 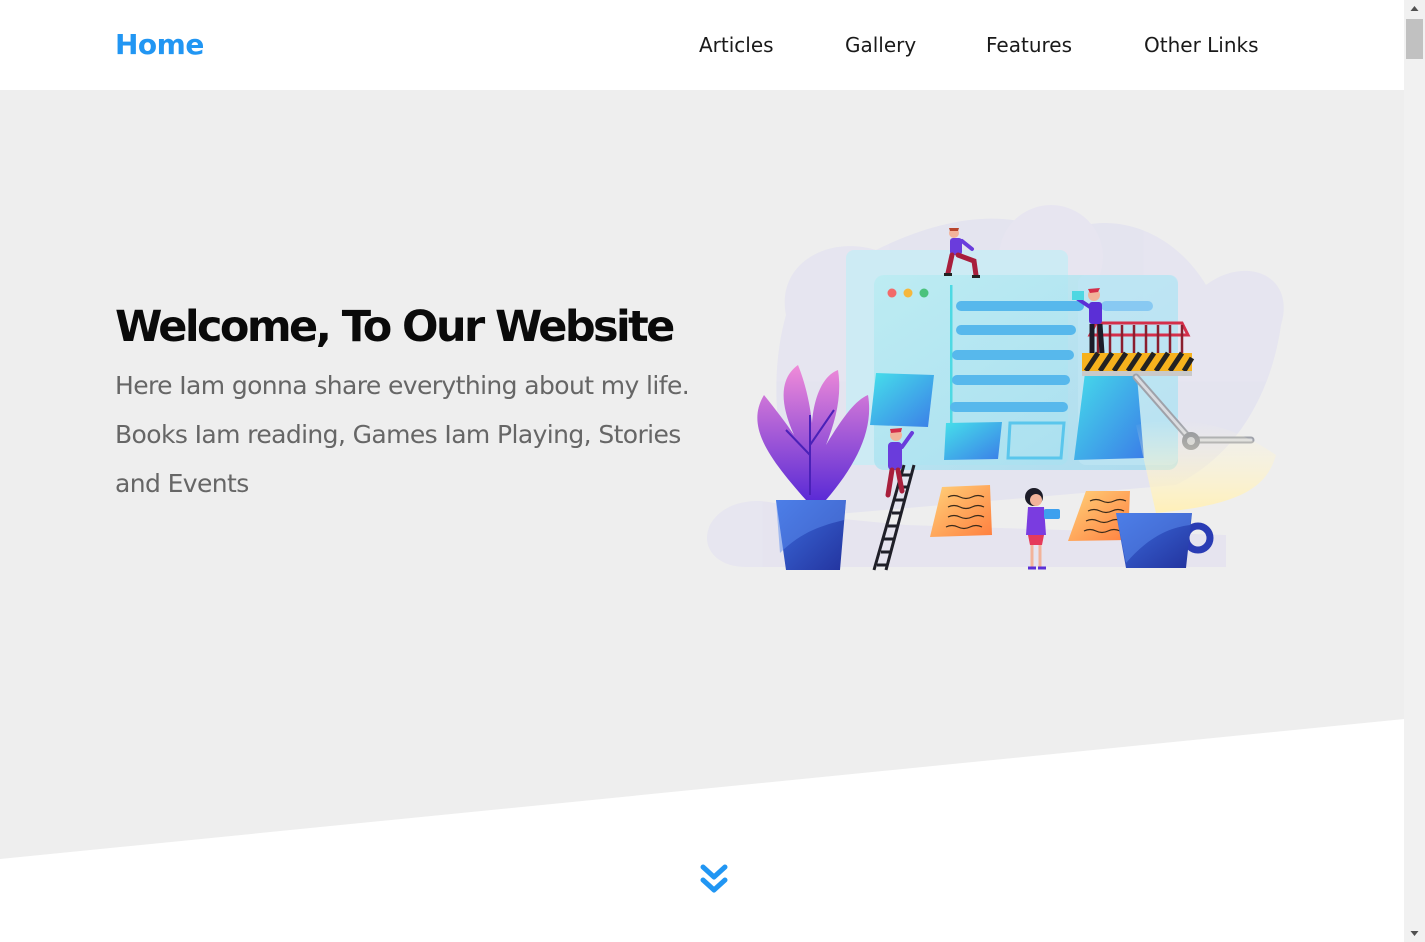 What do you see at coordinates (1029, 45) in the screenshot?
I see `nav-link-features: Features` at bounding box center [1029, 45].